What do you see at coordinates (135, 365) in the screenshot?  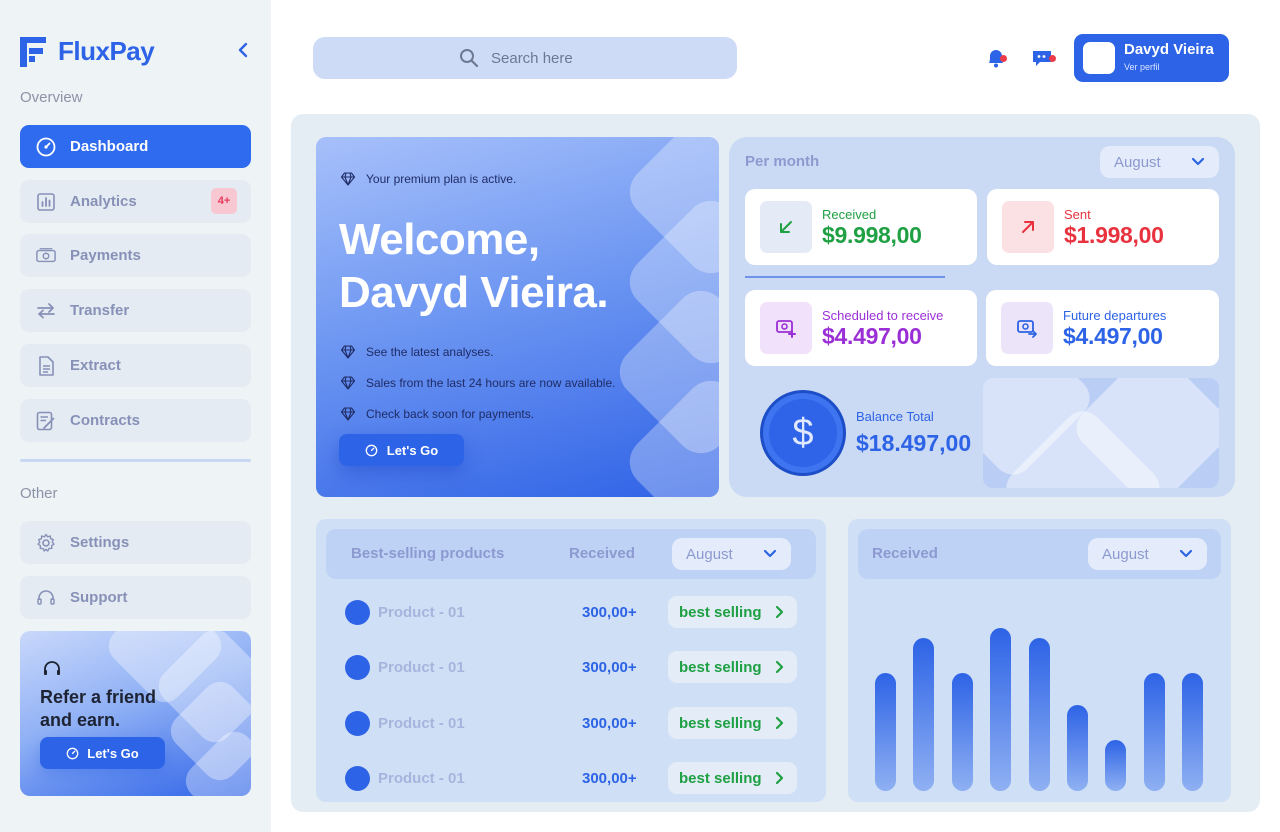 I see `sidebar-item-extract: Extract` at bounding box center [135, 365].